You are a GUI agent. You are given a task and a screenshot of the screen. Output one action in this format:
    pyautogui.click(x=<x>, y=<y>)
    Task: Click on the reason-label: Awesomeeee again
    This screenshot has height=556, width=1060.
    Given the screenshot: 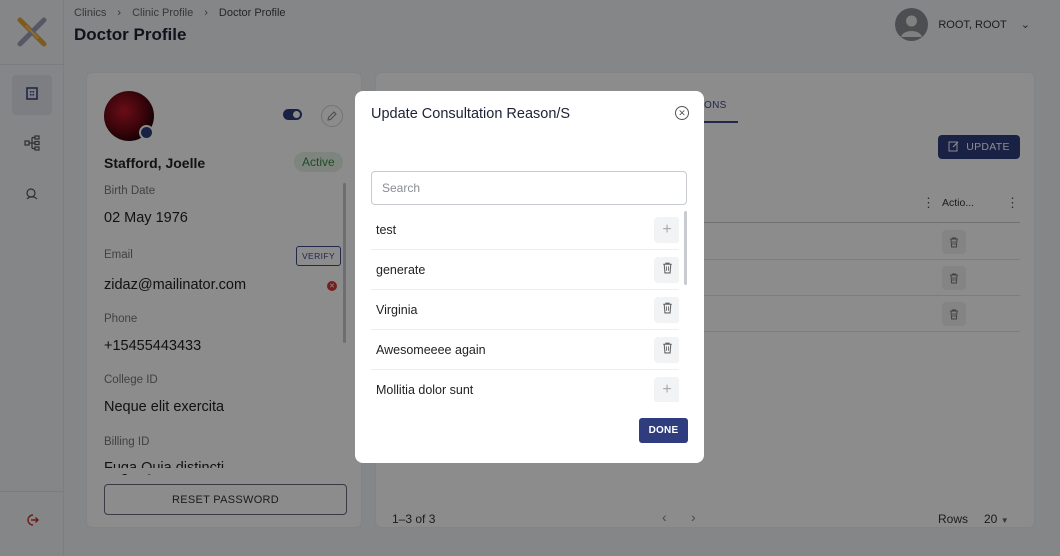 What is the action you would take?
    pyautogui.click(x=431, y=349)
    